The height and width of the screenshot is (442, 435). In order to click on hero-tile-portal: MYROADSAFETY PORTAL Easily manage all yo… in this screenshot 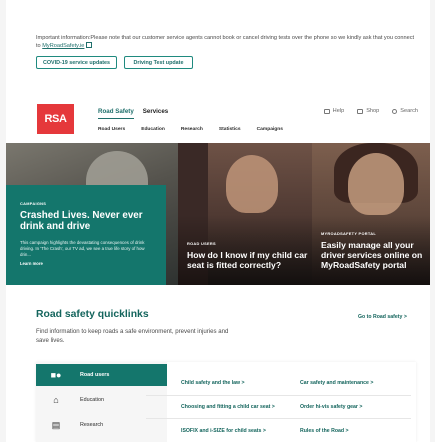, I will do `click(371, 214)`.